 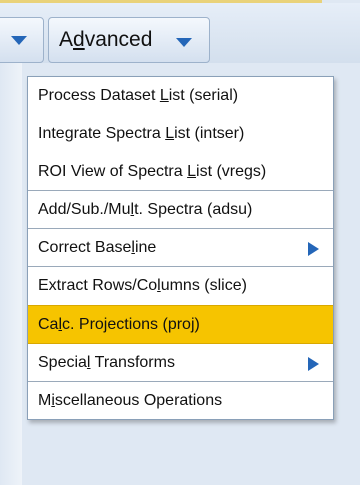 I want to click on previous-menu-button, so click(x=22, y=40).